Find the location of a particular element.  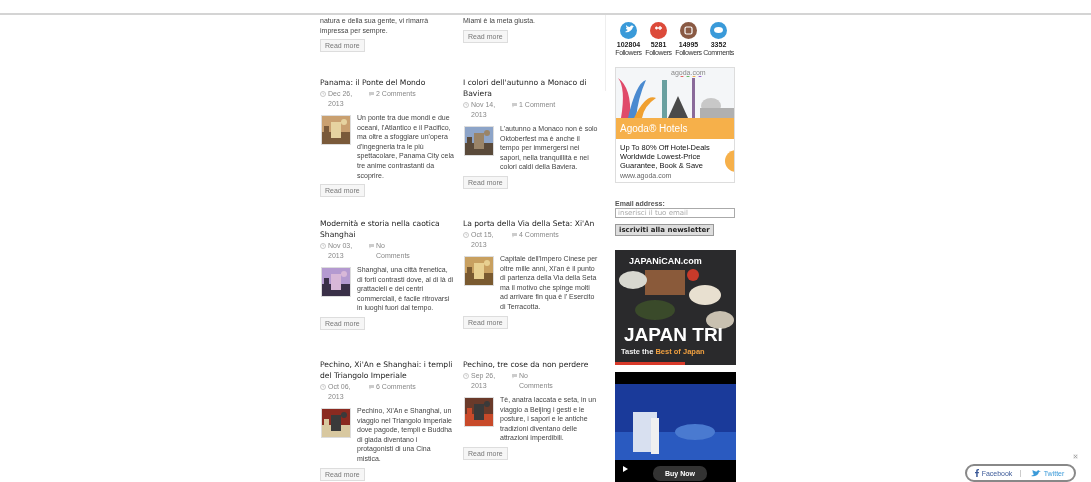

close-icon is located at coordinates (1075, 456).